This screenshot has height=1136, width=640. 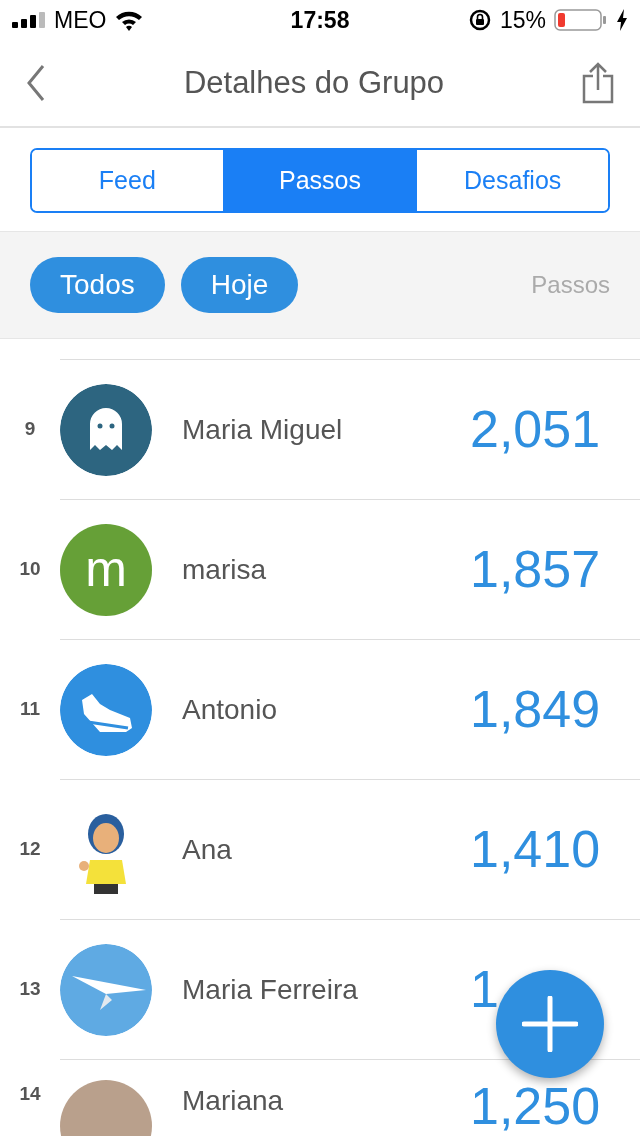 I want to click on page-title: Detalhes do Grupo, so click(x=314, y=82).